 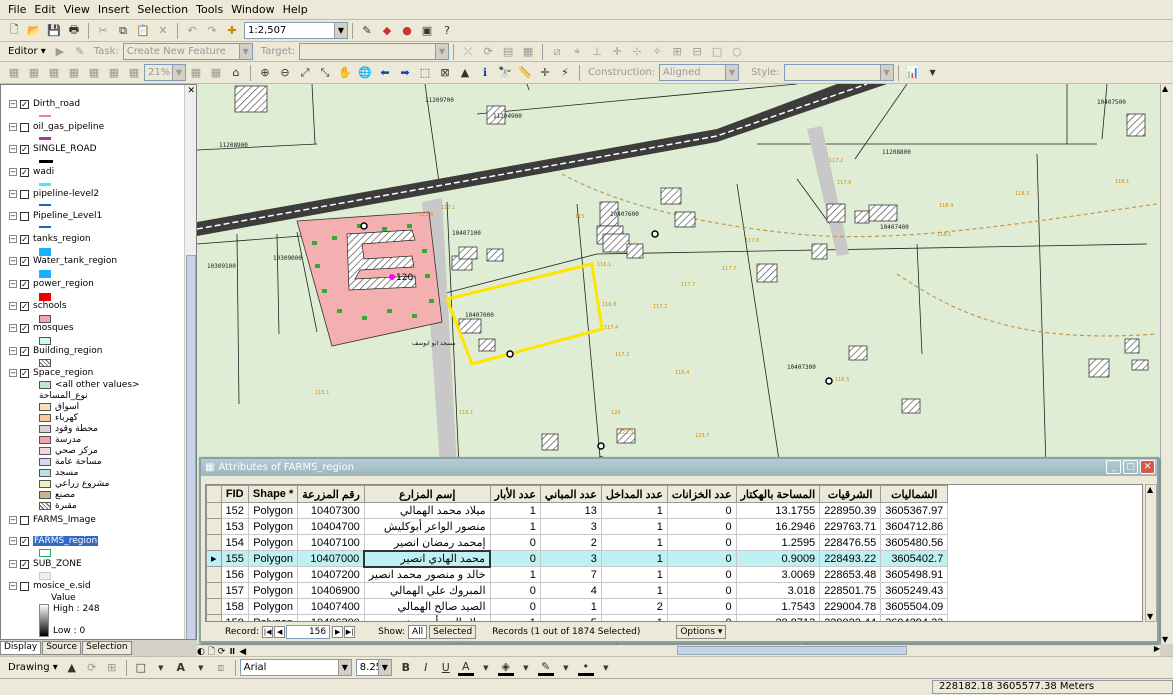 I want to click on table-cell: 156, so click(x=234, y=574).